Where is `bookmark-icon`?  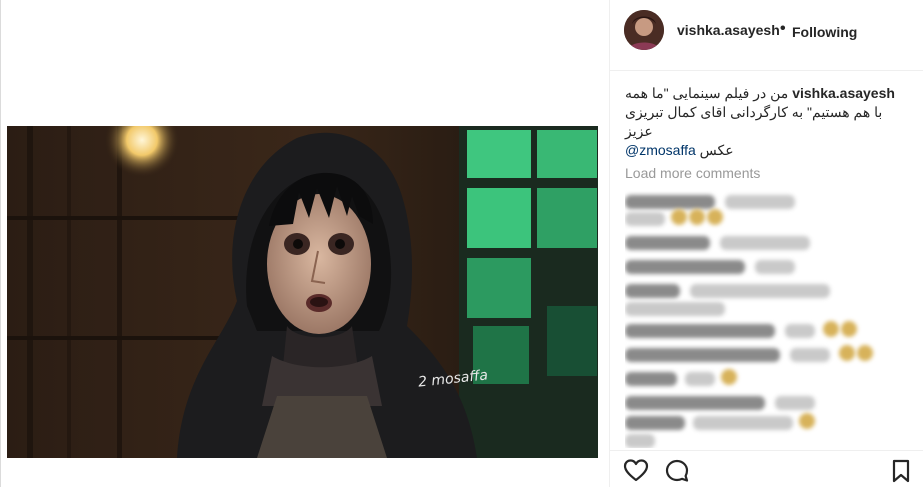
bookmark-icon is located at coordinates (901, 471).